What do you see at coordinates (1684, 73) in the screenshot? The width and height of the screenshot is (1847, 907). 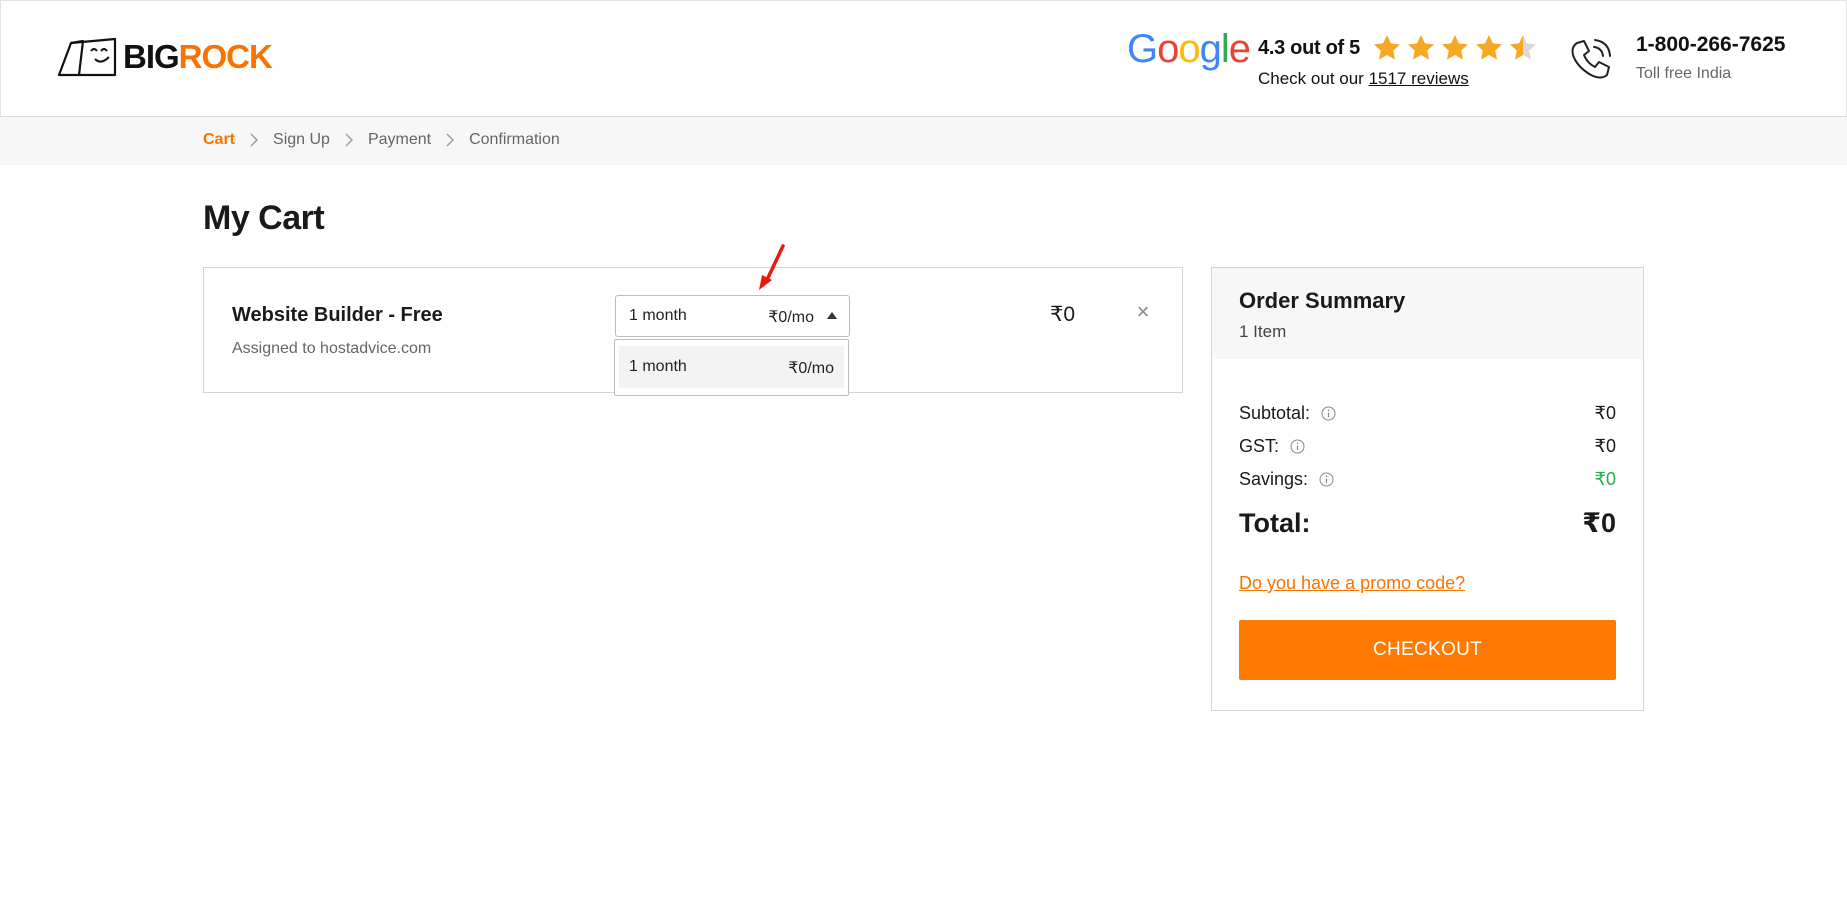 I see `phone-subtitle: Toll free India` at bounding box center [1684, 73].